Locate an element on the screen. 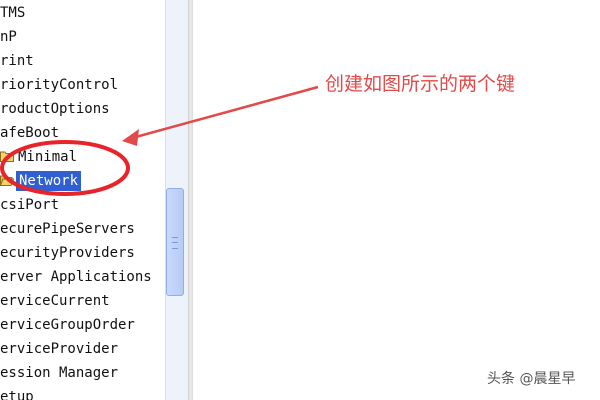 The image size is (600, 400). highlight-ellipse is located at coordinates (65, 168).